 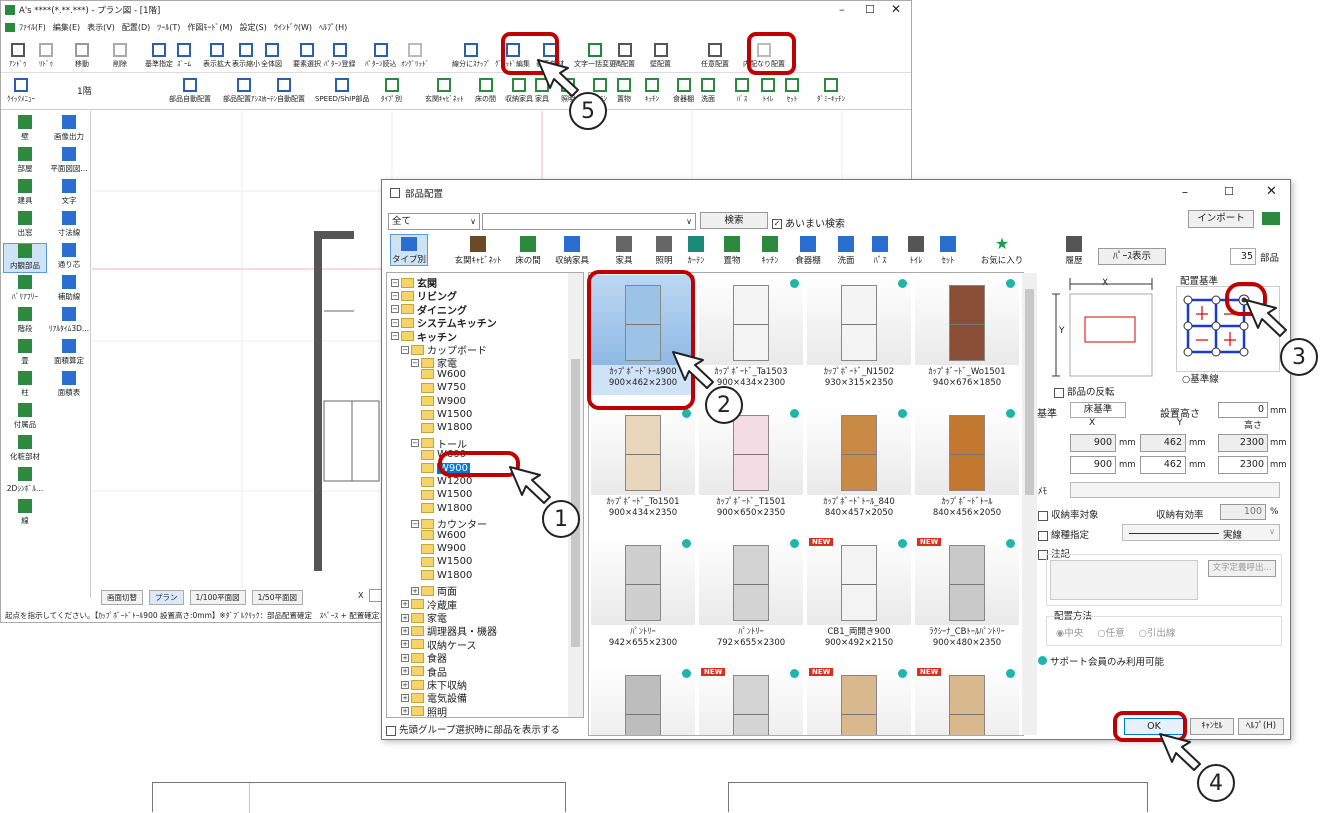 I want to click on callout-4: 4, so click(x=1216, y=783).